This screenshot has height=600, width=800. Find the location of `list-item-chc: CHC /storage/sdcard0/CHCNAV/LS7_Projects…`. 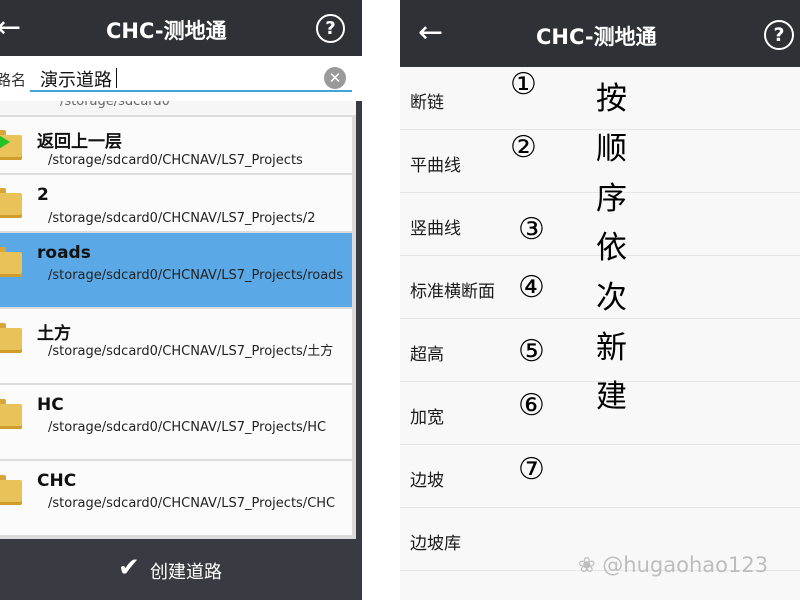

list-item-chc: CHC /storage/sdcard0/CHCNAV/LS7_Projects… is located at coordinates (176, 498).